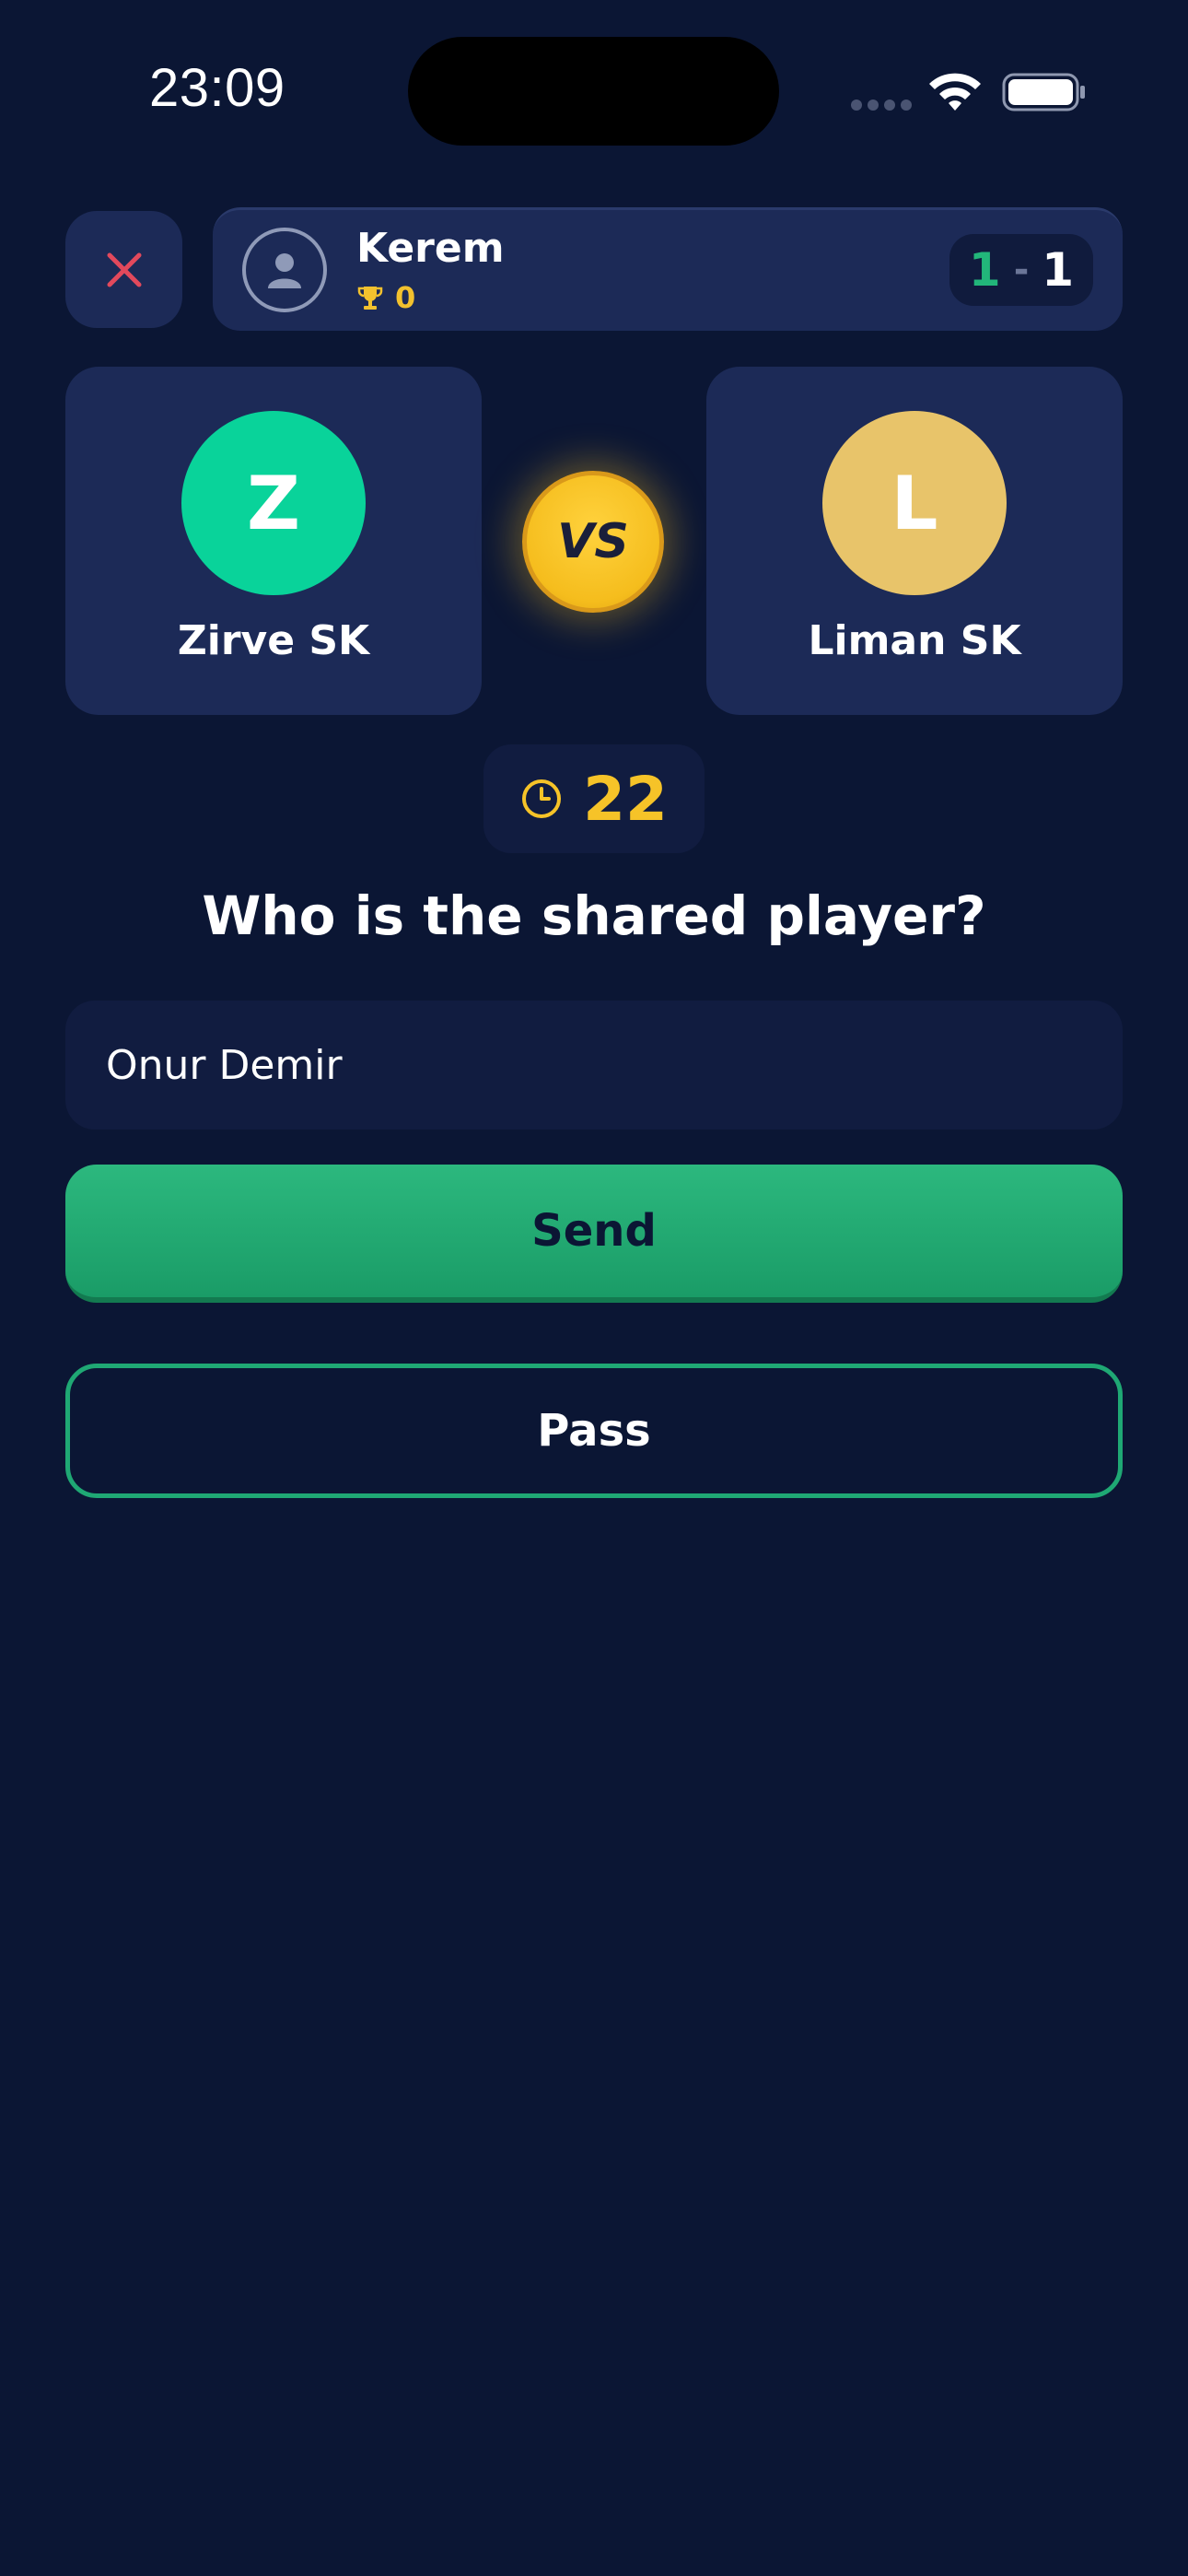  What do you see at coordinates (217, 88) in the screenshot?
I see `status-time: 23:09` at bounding box center [217, 88].